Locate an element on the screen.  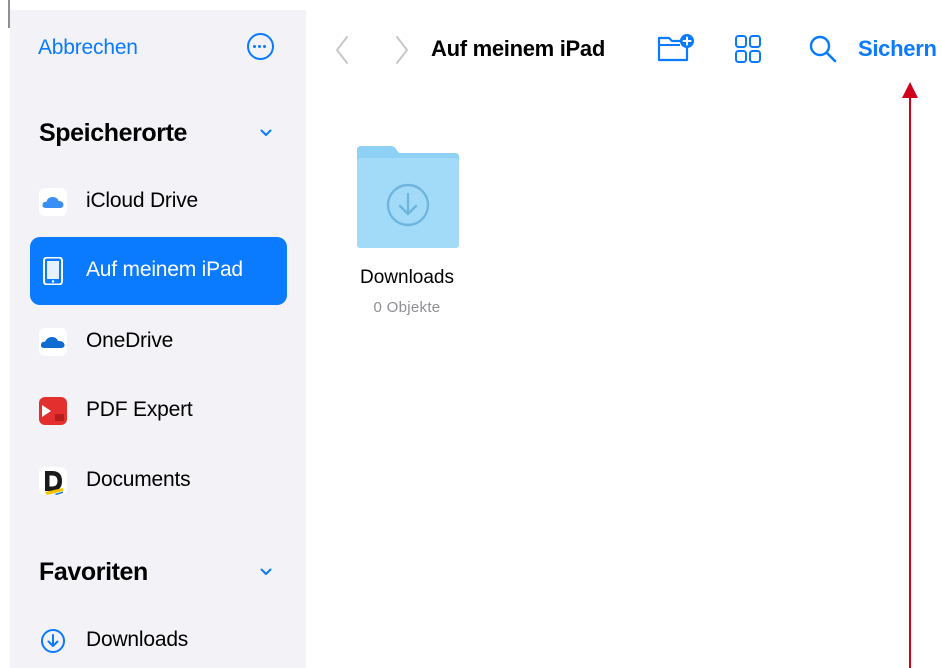
sidebar-item-documents: Documents is located at coordinates (158, 481).